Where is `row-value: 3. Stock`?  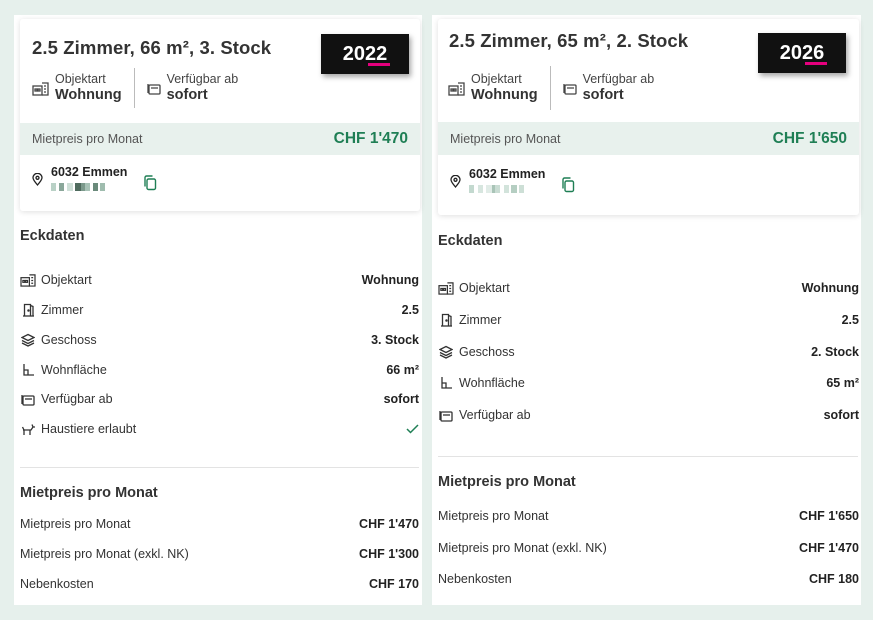
row-value: 3. Stock is located at coordinates (395, 340).